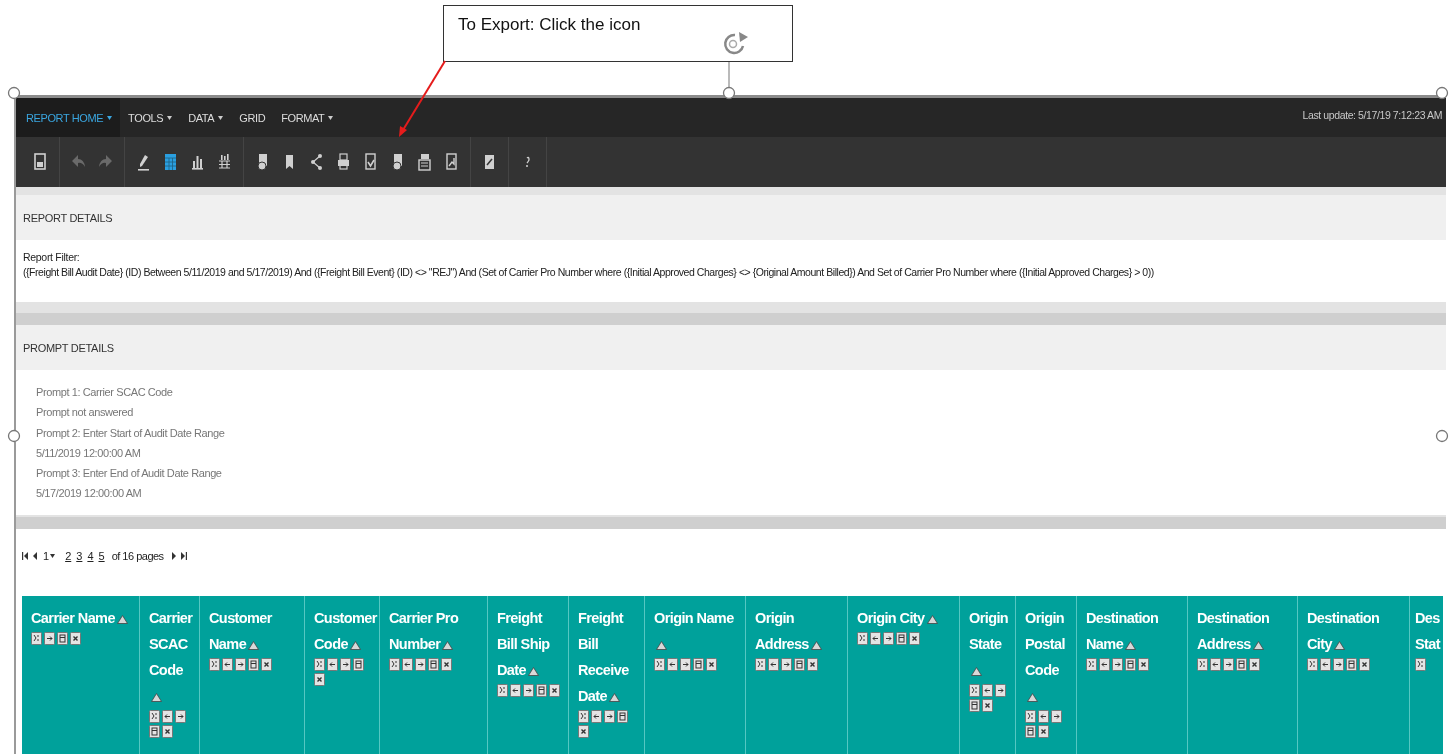 The width and height of the screenshot is (1455, 754). What do you see at coordinates (252, 117) in the screenshot?
I see `menu-tab: GRID` at bounding box center [252, 117].